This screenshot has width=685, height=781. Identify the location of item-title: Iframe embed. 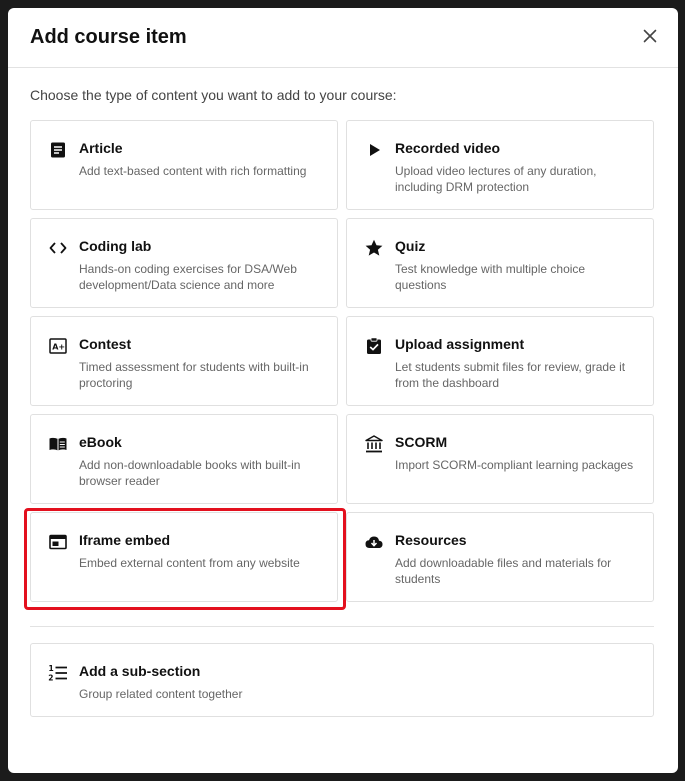
(125, 540).